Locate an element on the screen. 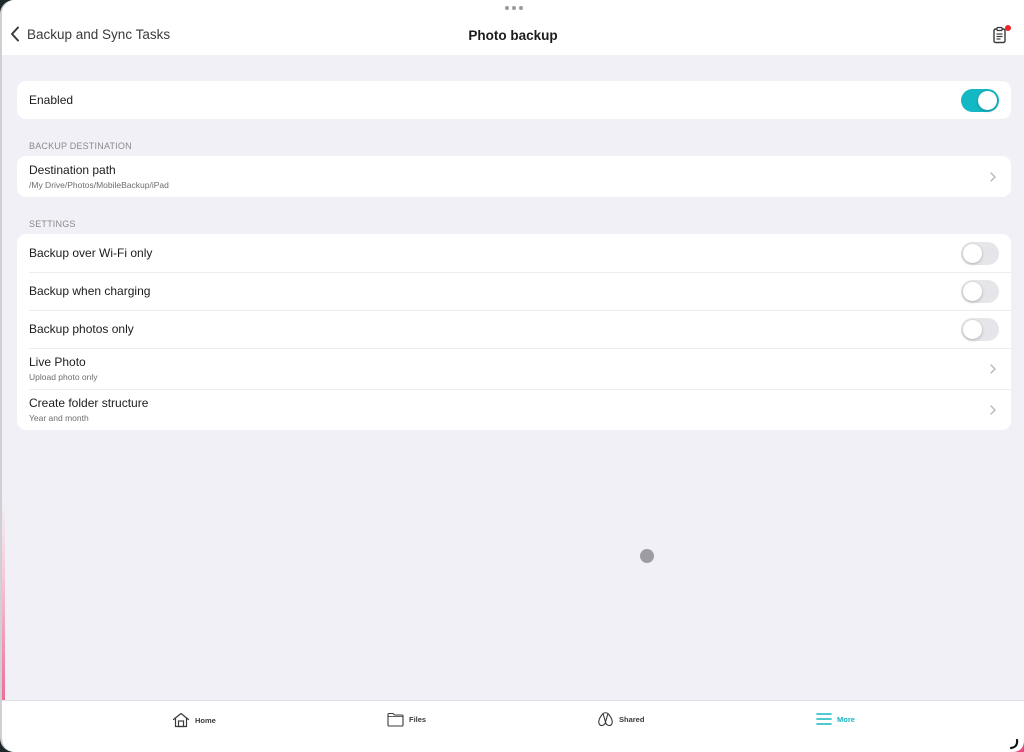 Image resolution: width=1024 pixels, height=752 pixels. enabled-row: Enabled is located at coordinates (514, 100).